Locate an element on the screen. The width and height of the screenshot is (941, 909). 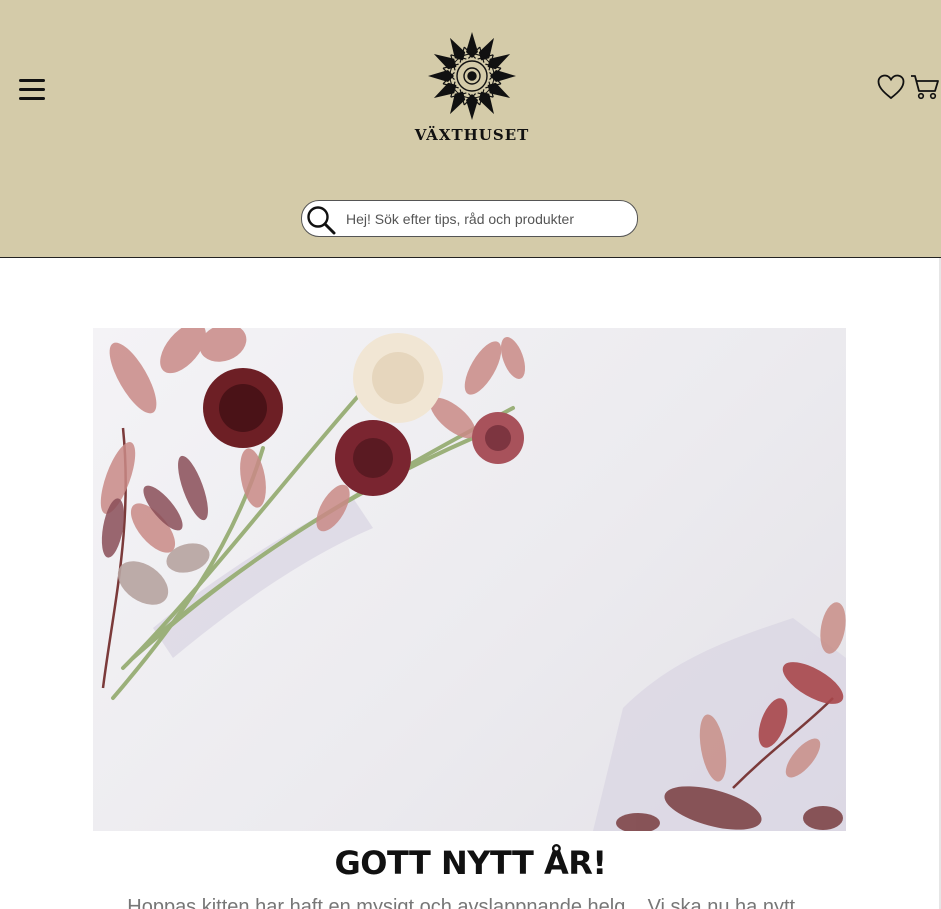
search-bar is located at coordinates (469, 218).